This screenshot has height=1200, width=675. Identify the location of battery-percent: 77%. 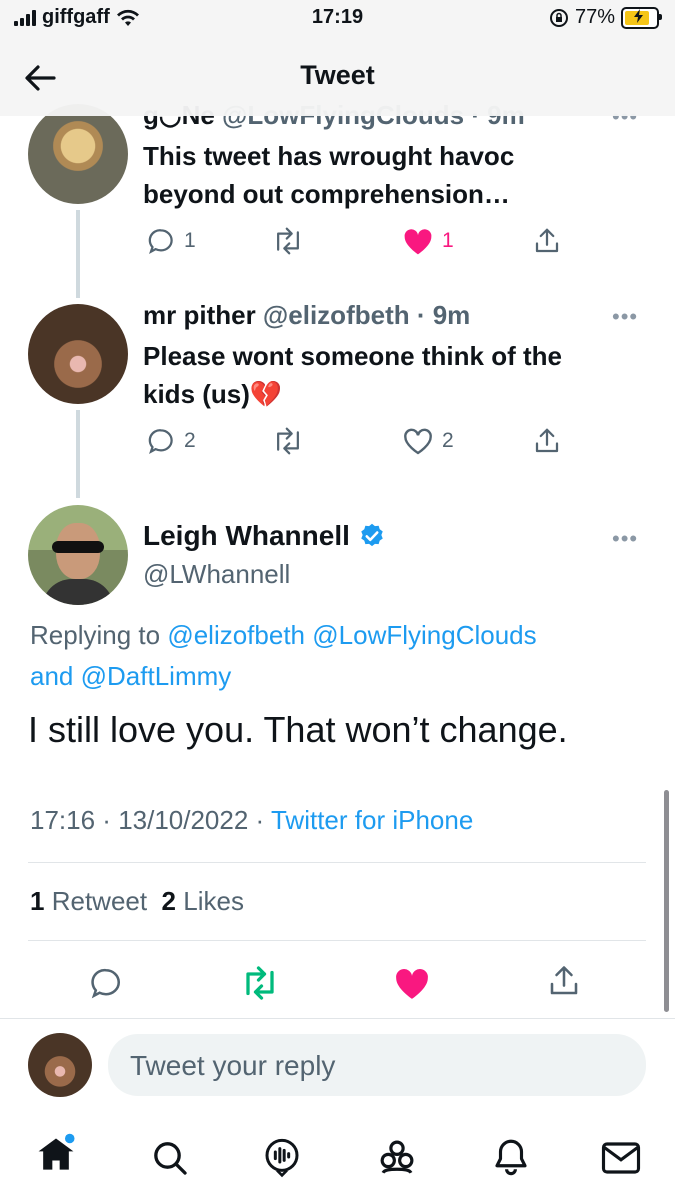
(594, 17).